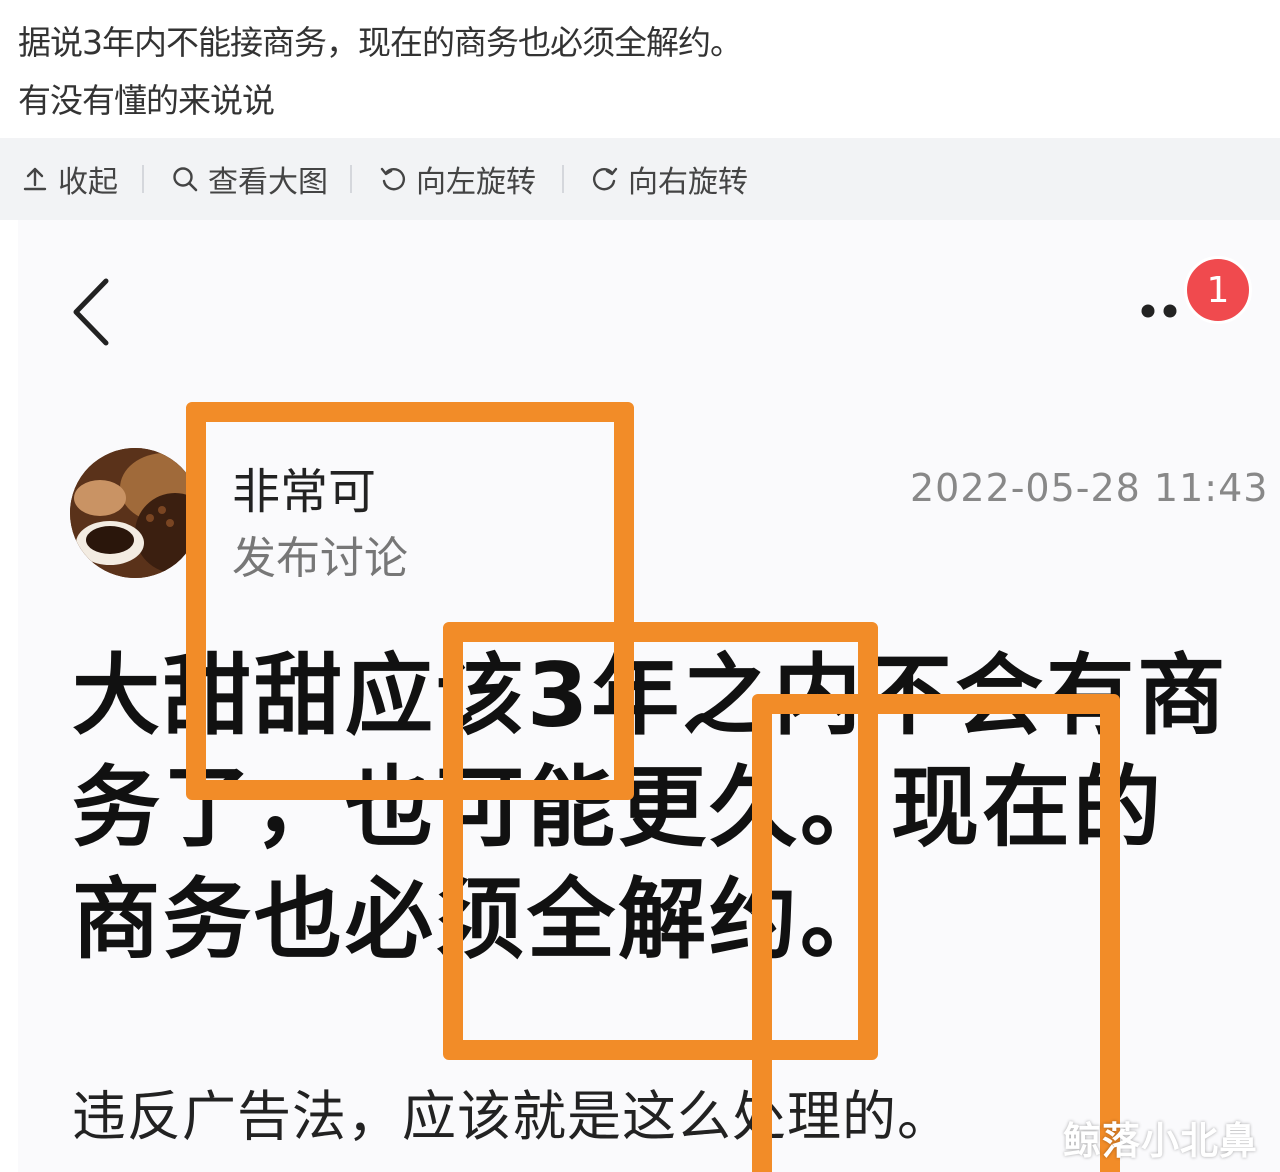 This screenshot has width=1280, height=1172. What do you see at coordinates (185, 179) in the screenshot?
I see `search-icon` at bounding box center [185, 179].